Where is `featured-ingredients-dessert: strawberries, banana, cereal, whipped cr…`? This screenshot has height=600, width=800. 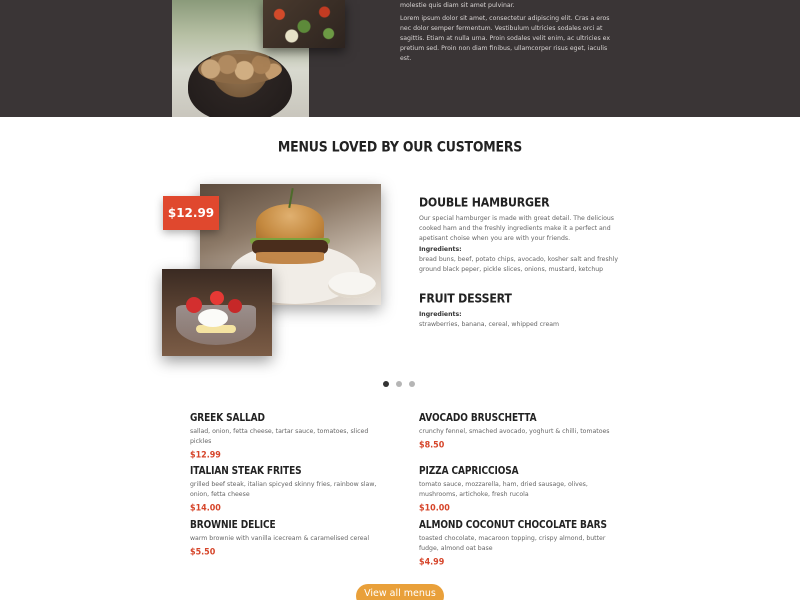
featured-ingredients-dessert: strawberries, banana, cereal, whipped cr… is located at coordinates (489, 324).